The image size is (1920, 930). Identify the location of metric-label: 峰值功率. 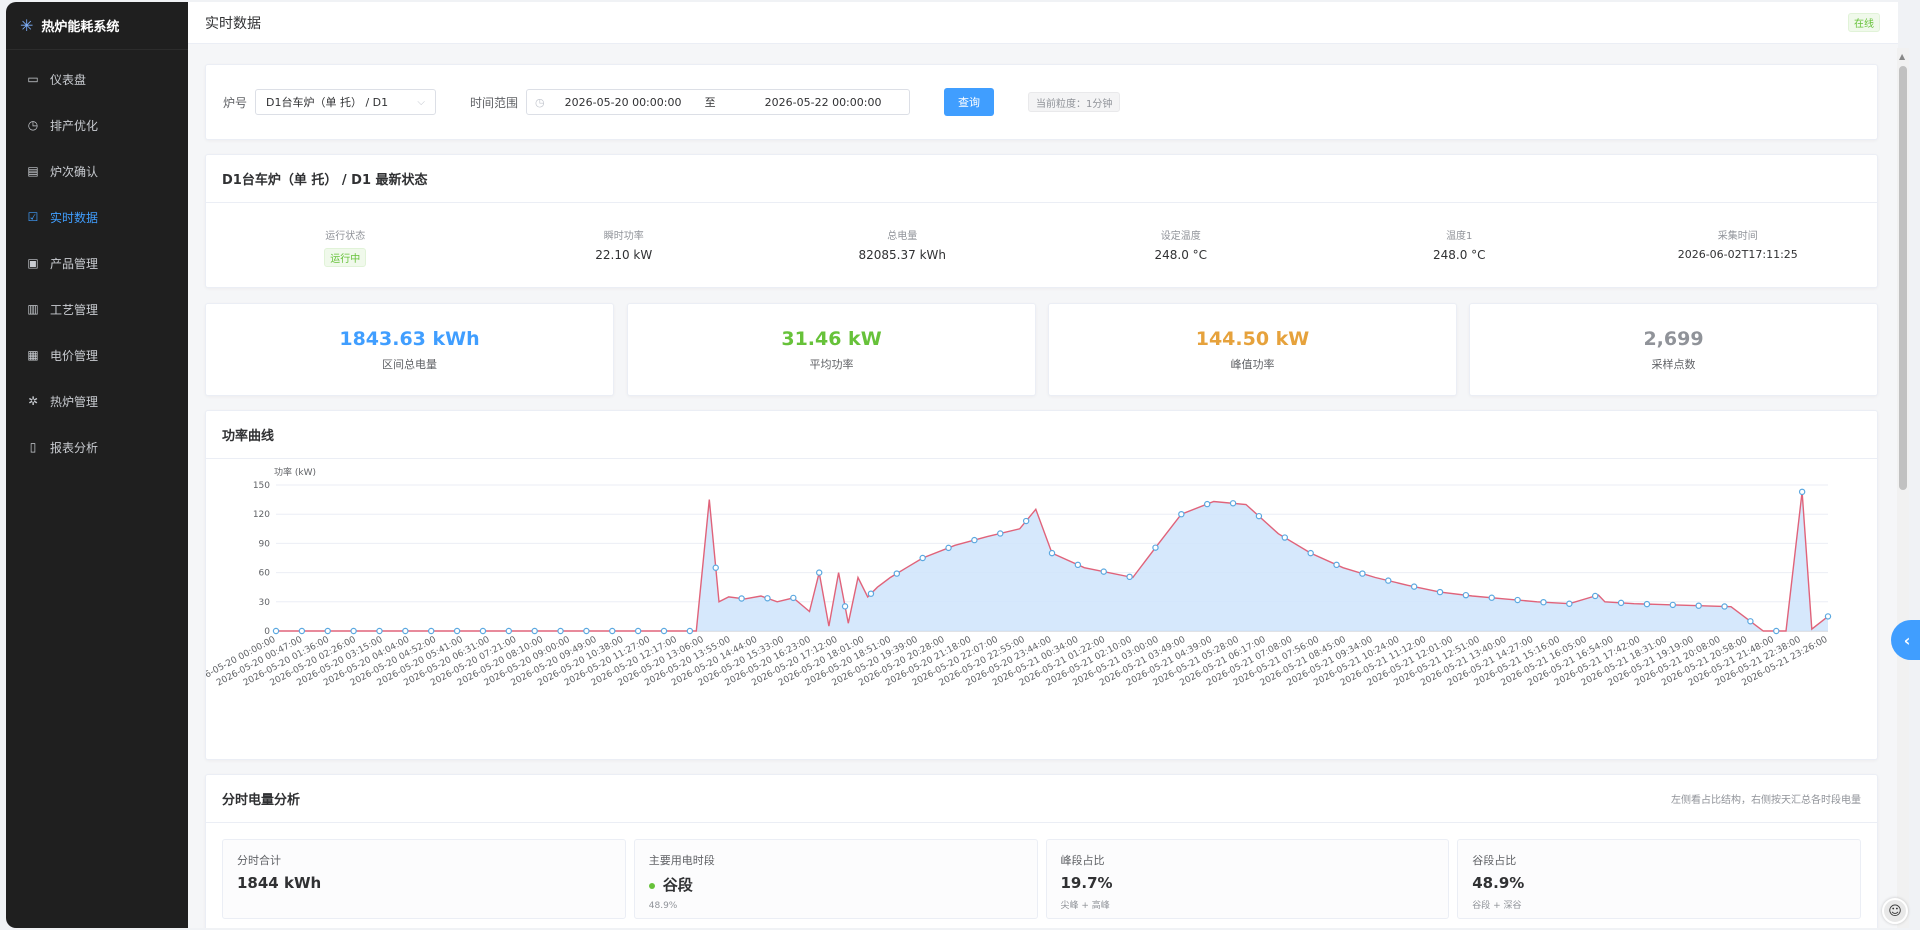
(1252, 364).